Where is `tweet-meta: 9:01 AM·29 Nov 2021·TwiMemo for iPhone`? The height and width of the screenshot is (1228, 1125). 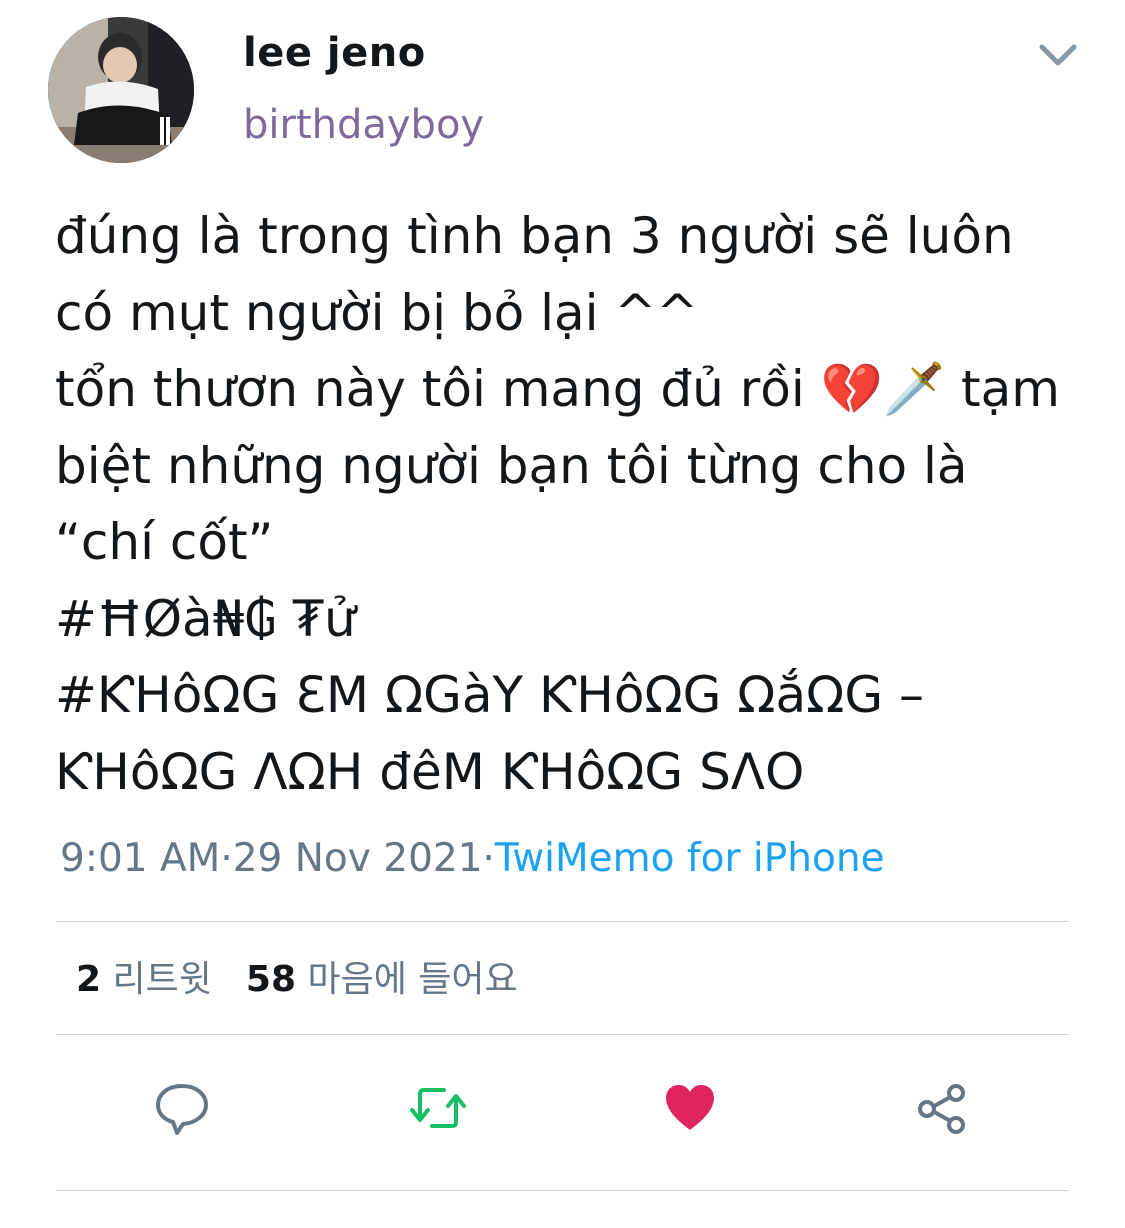
tweet-meta: 9:01 AM·29 Nov 2021·TwiMemo for iPhone is located at coordinates (472, 858).